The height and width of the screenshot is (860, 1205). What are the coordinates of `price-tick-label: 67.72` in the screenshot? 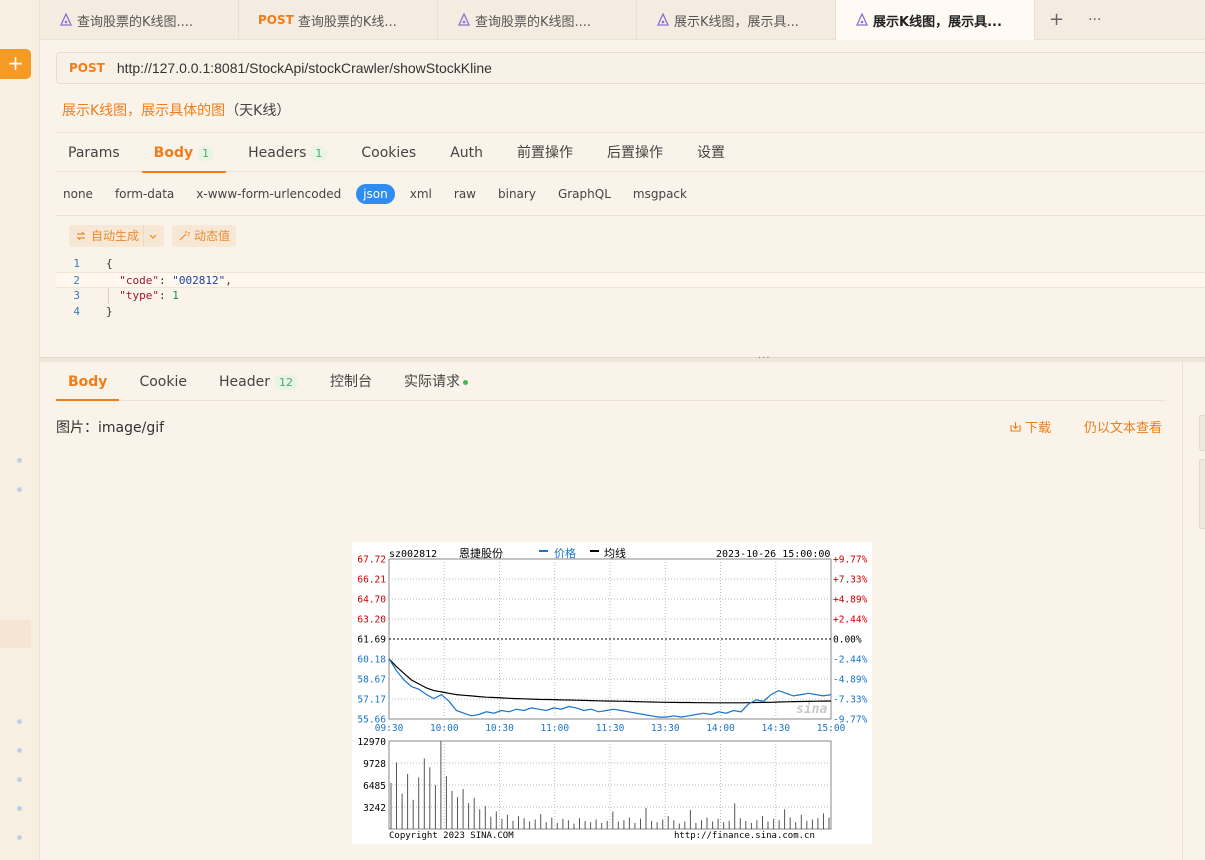 It's located at (371, 560).